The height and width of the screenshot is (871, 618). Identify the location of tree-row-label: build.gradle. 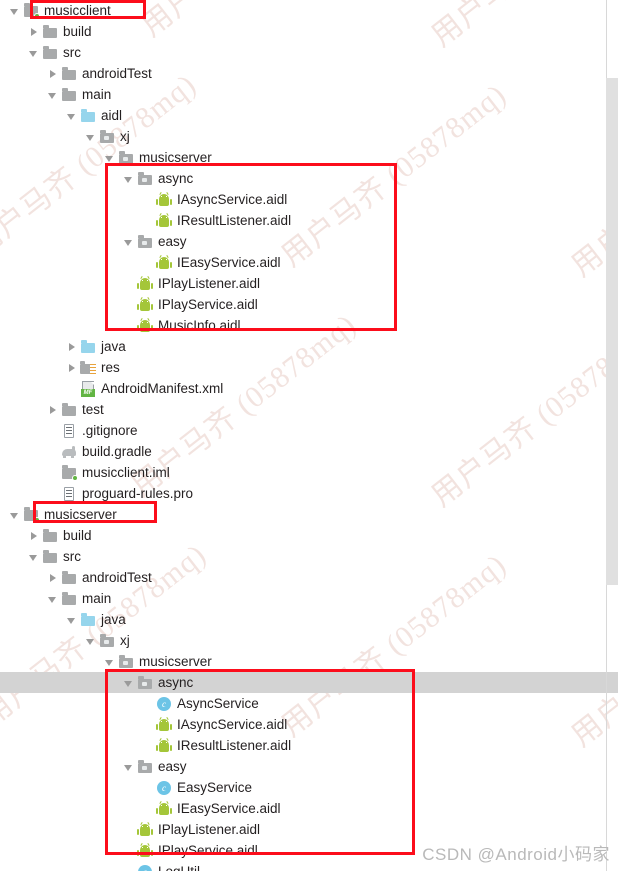
(117, 451).